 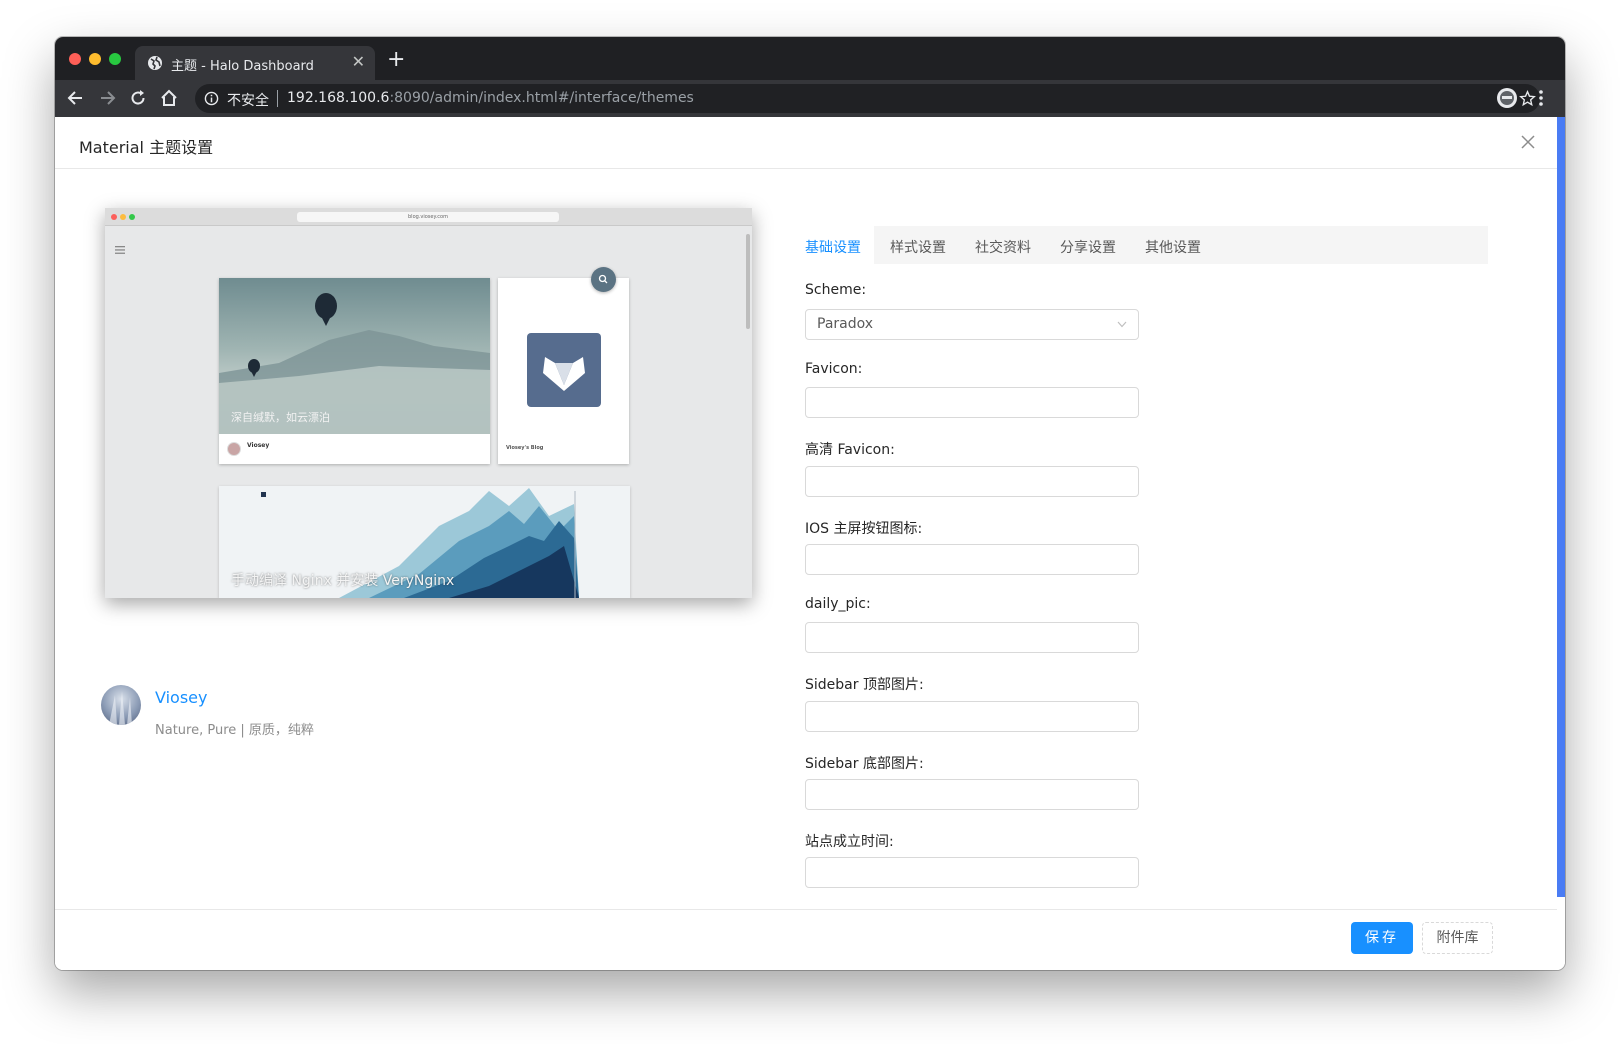 What do you see at coordinates (146, 147) in the screenshot?
I see `modal-title: Material 主题设置` at bounding box center [146, 147].